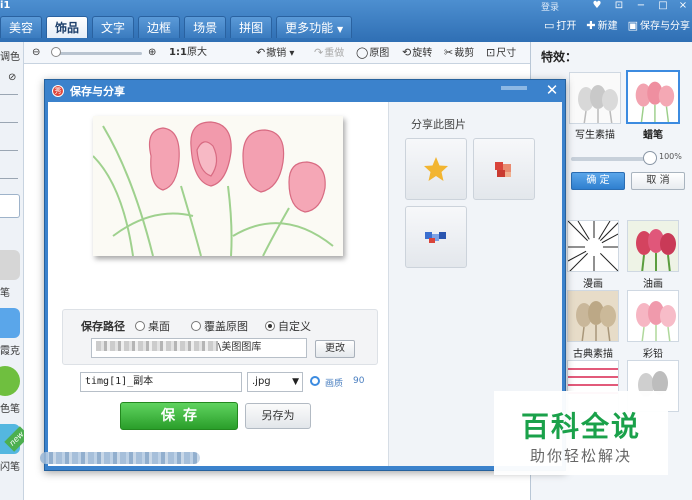 The height and width of the screenshot is (500, 692). Describe the element at coordinates (610, 159) in the screenshot. I see `effect-intensity-slider` at that location.